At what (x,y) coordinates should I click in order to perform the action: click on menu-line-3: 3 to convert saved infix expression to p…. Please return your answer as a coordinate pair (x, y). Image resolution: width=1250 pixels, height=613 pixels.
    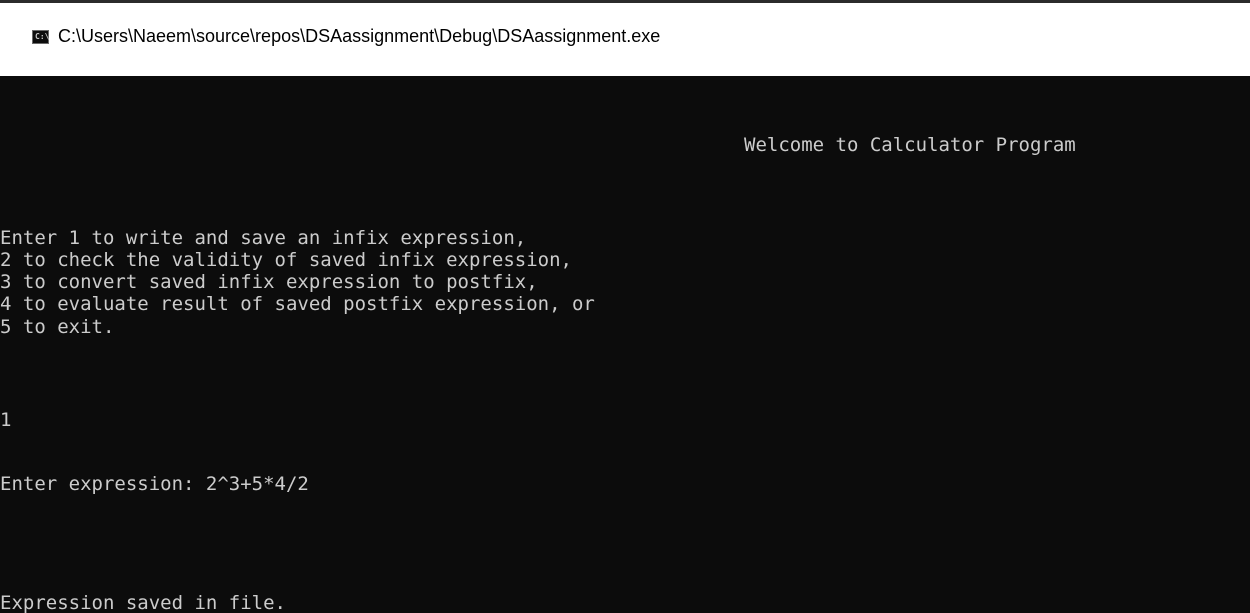
    Looking at the image, I should click on (269, 282).